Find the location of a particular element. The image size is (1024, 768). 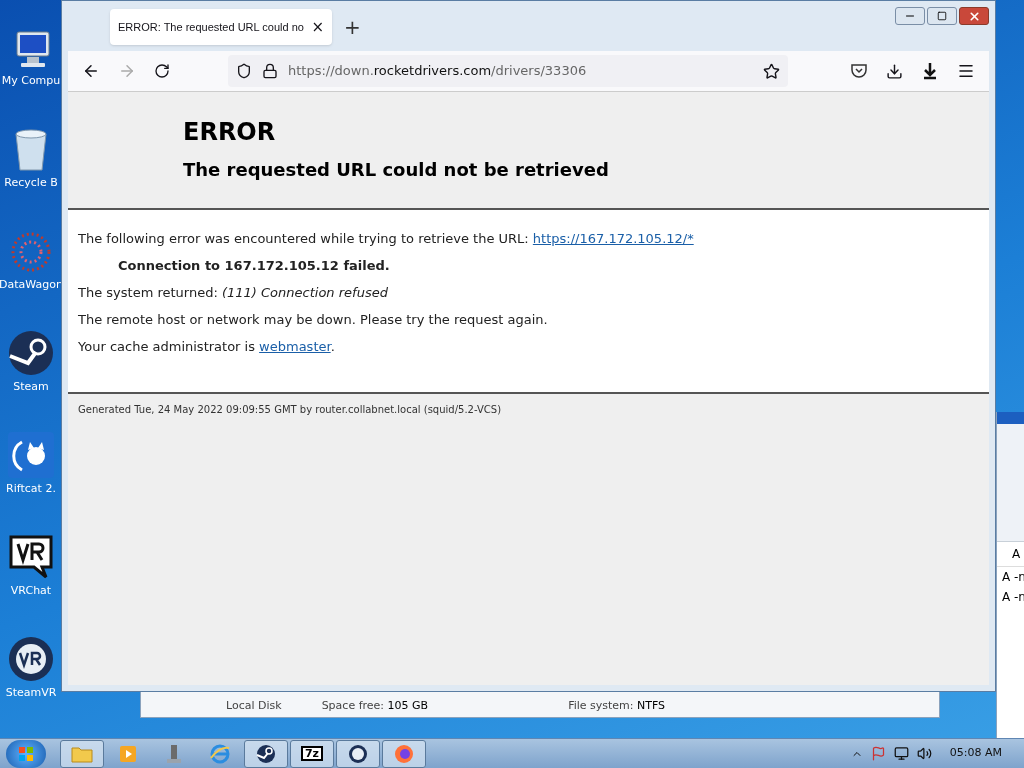

clock: 05:08 AM is located at coordinates (975, 753).